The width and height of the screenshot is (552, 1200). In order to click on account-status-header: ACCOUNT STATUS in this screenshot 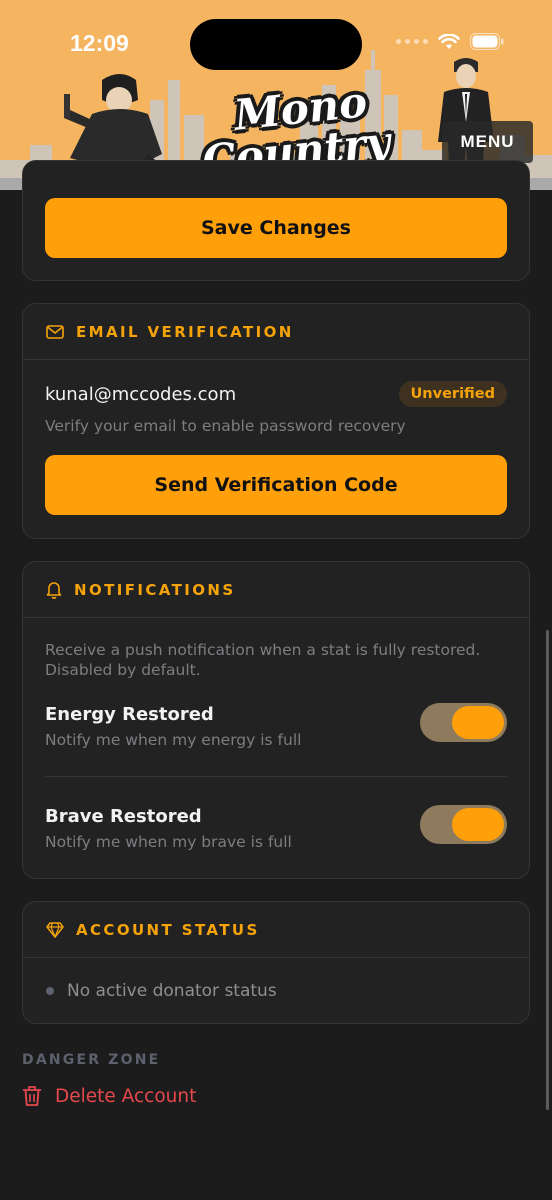, I will do `click(276, 930)`.